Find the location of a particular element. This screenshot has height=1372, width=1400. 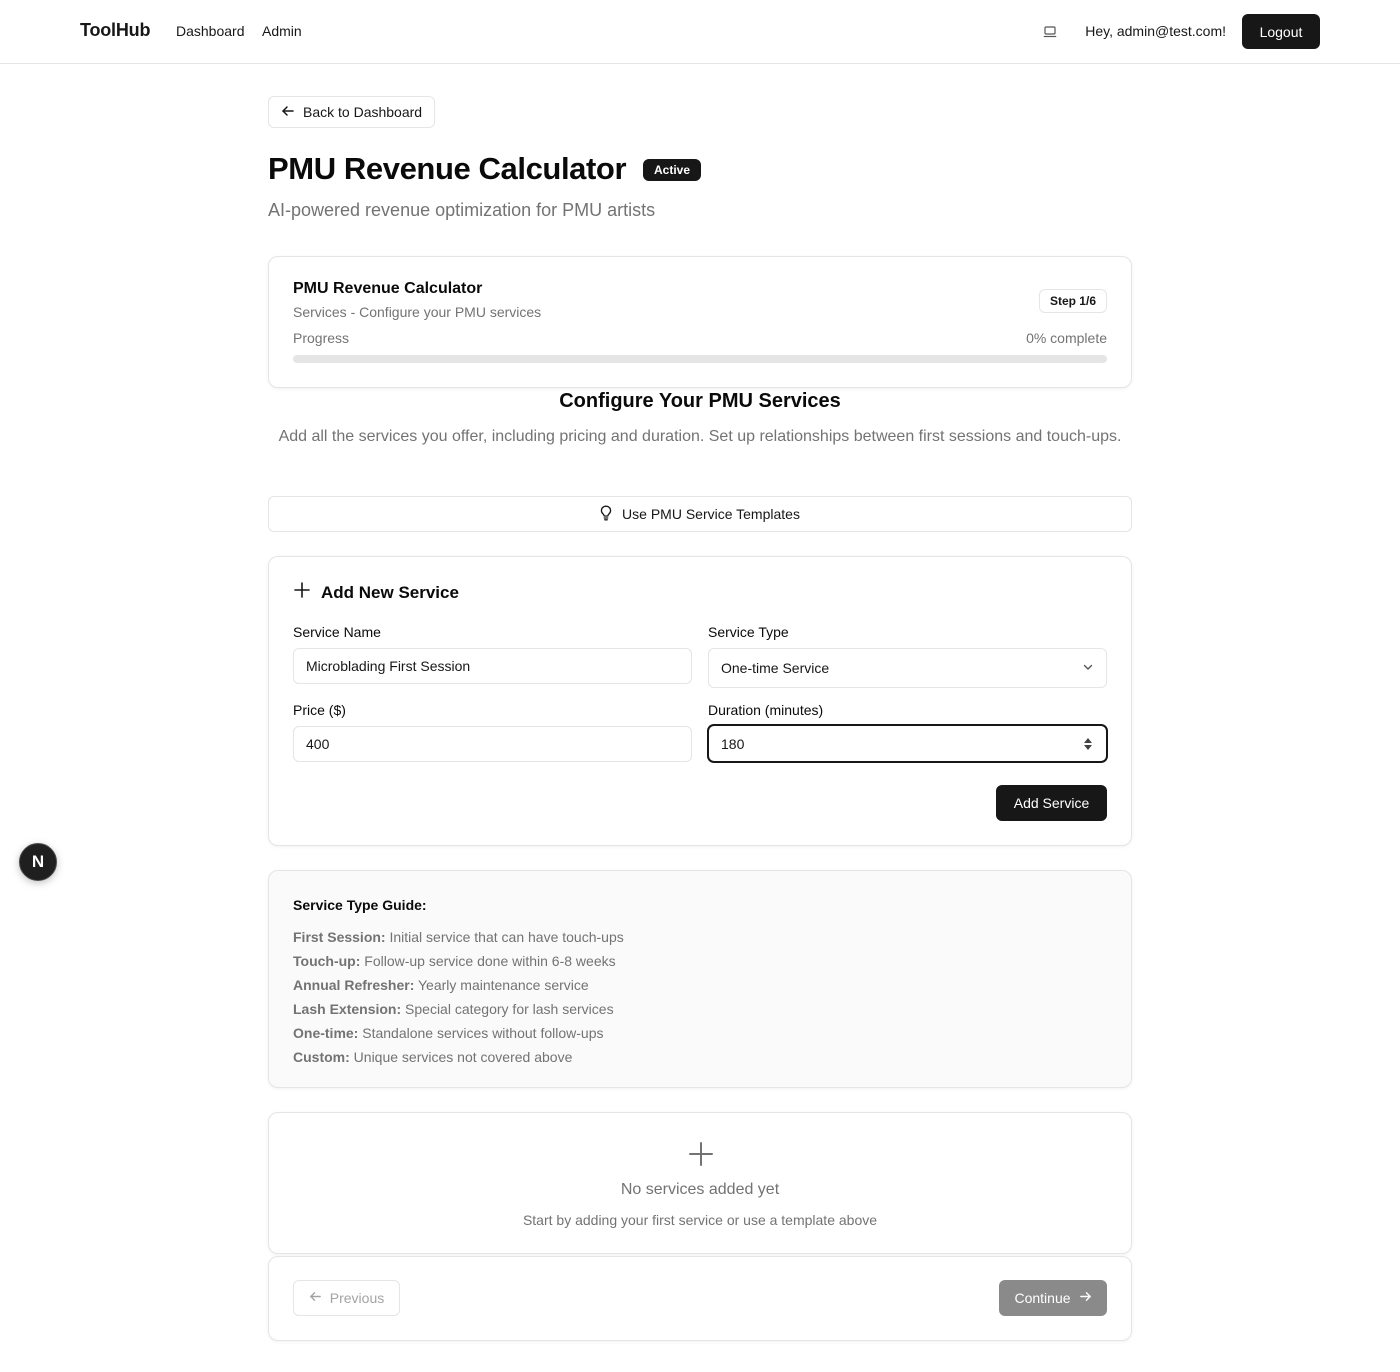

duration-label: Duration (minutes) is located at coordinates (766, 710).